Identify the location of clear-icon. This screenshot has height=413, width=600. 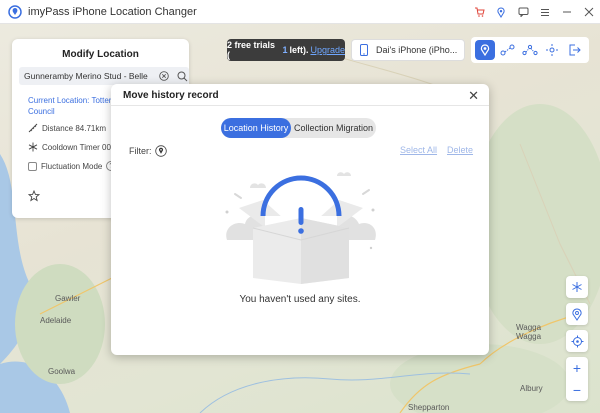
(164, 76).